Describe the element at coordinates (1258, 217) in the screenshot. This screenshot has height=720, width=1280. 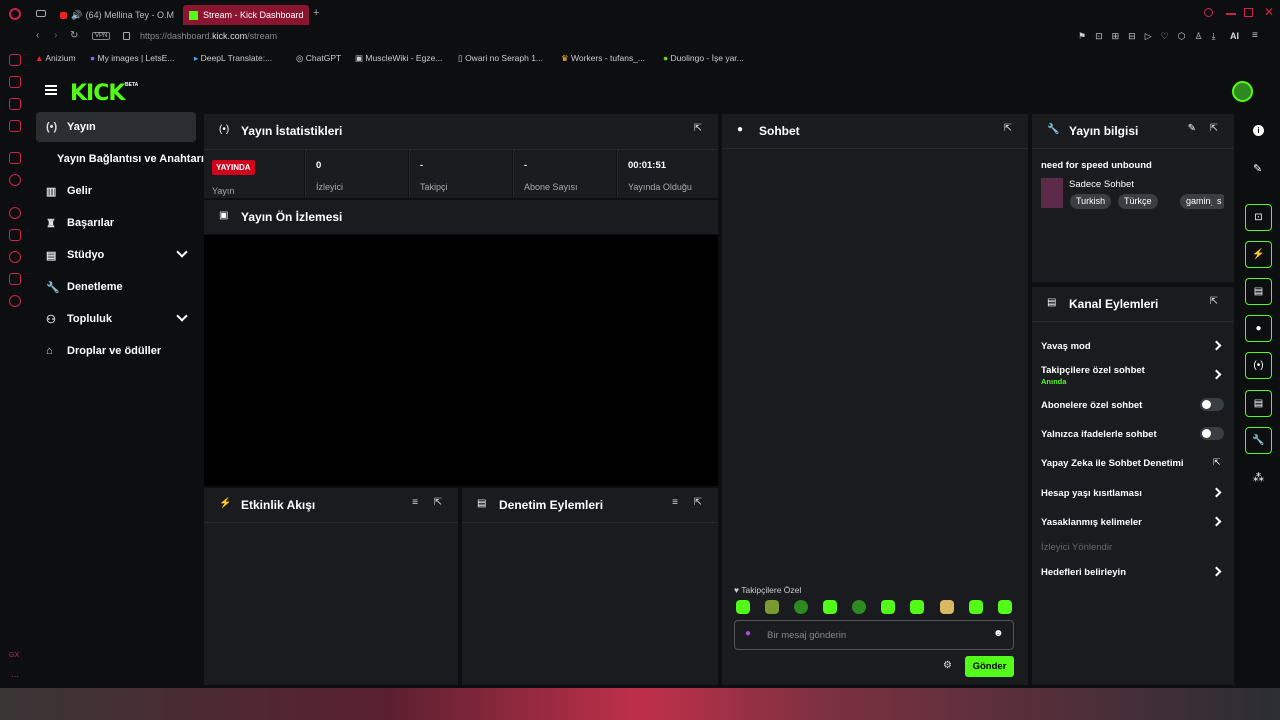
I see `rail-button-focus: ⊡` at that location.